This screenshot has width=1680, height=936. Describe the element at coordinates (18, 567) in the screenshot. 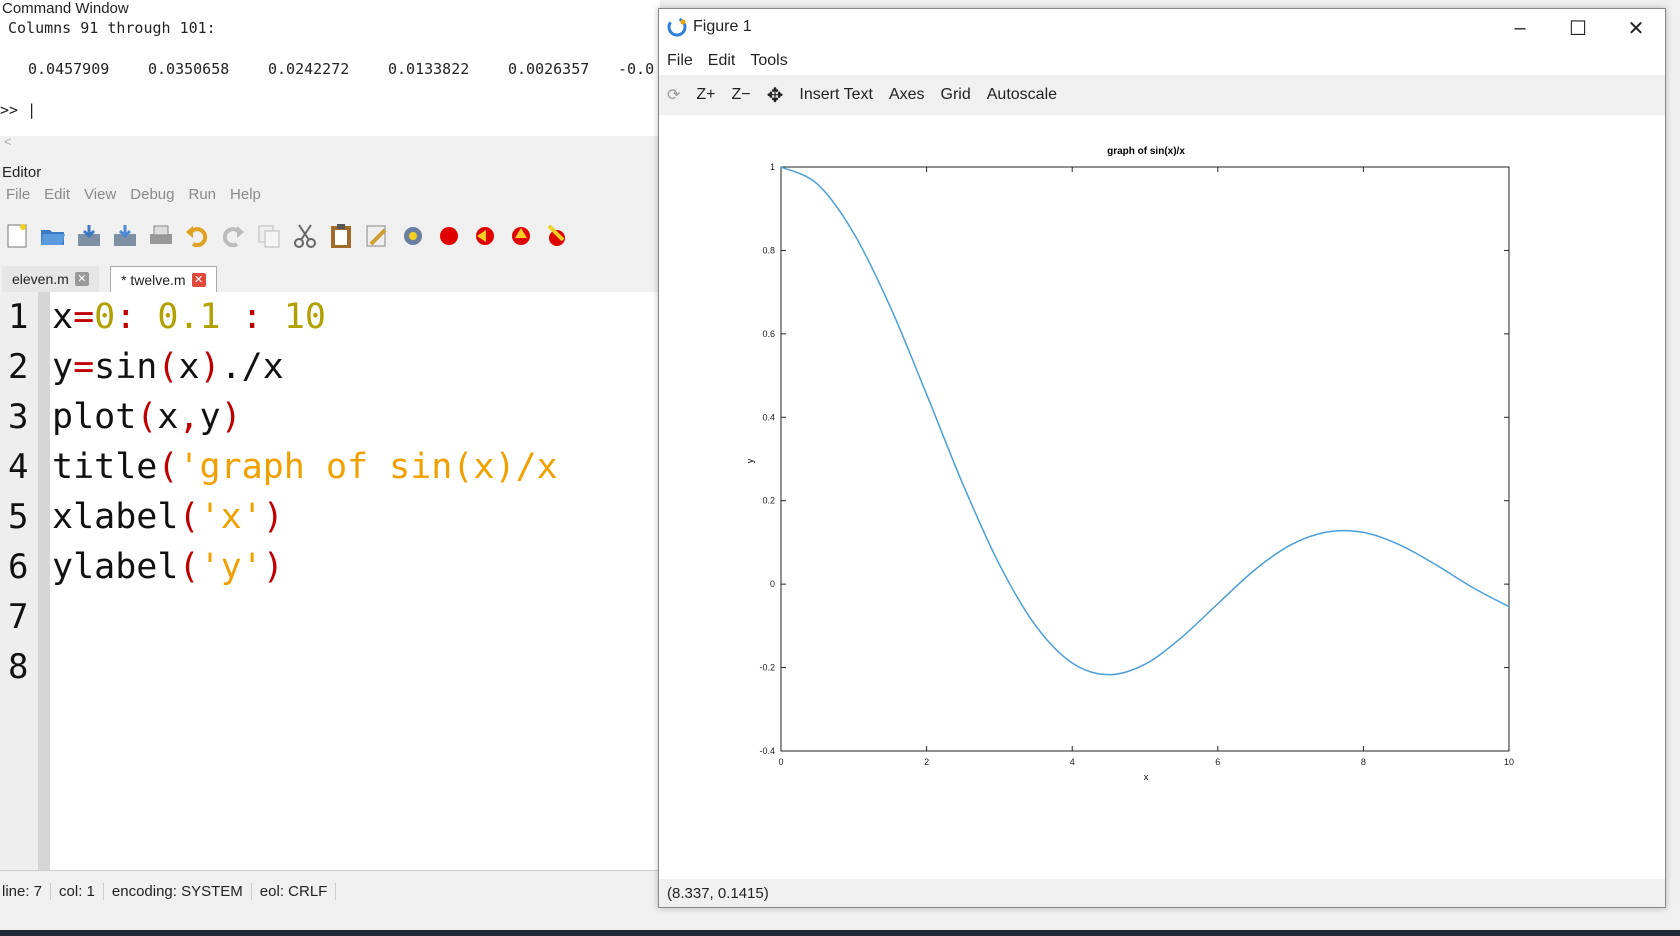

I see `line-number: 6` at that location.